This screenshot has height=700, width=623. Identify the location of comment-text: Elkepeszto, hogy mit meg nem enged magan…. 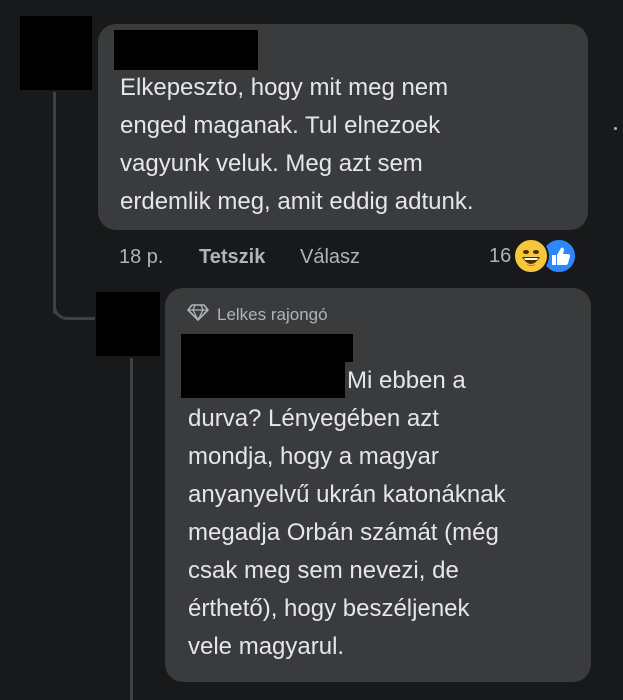
(297, 144).